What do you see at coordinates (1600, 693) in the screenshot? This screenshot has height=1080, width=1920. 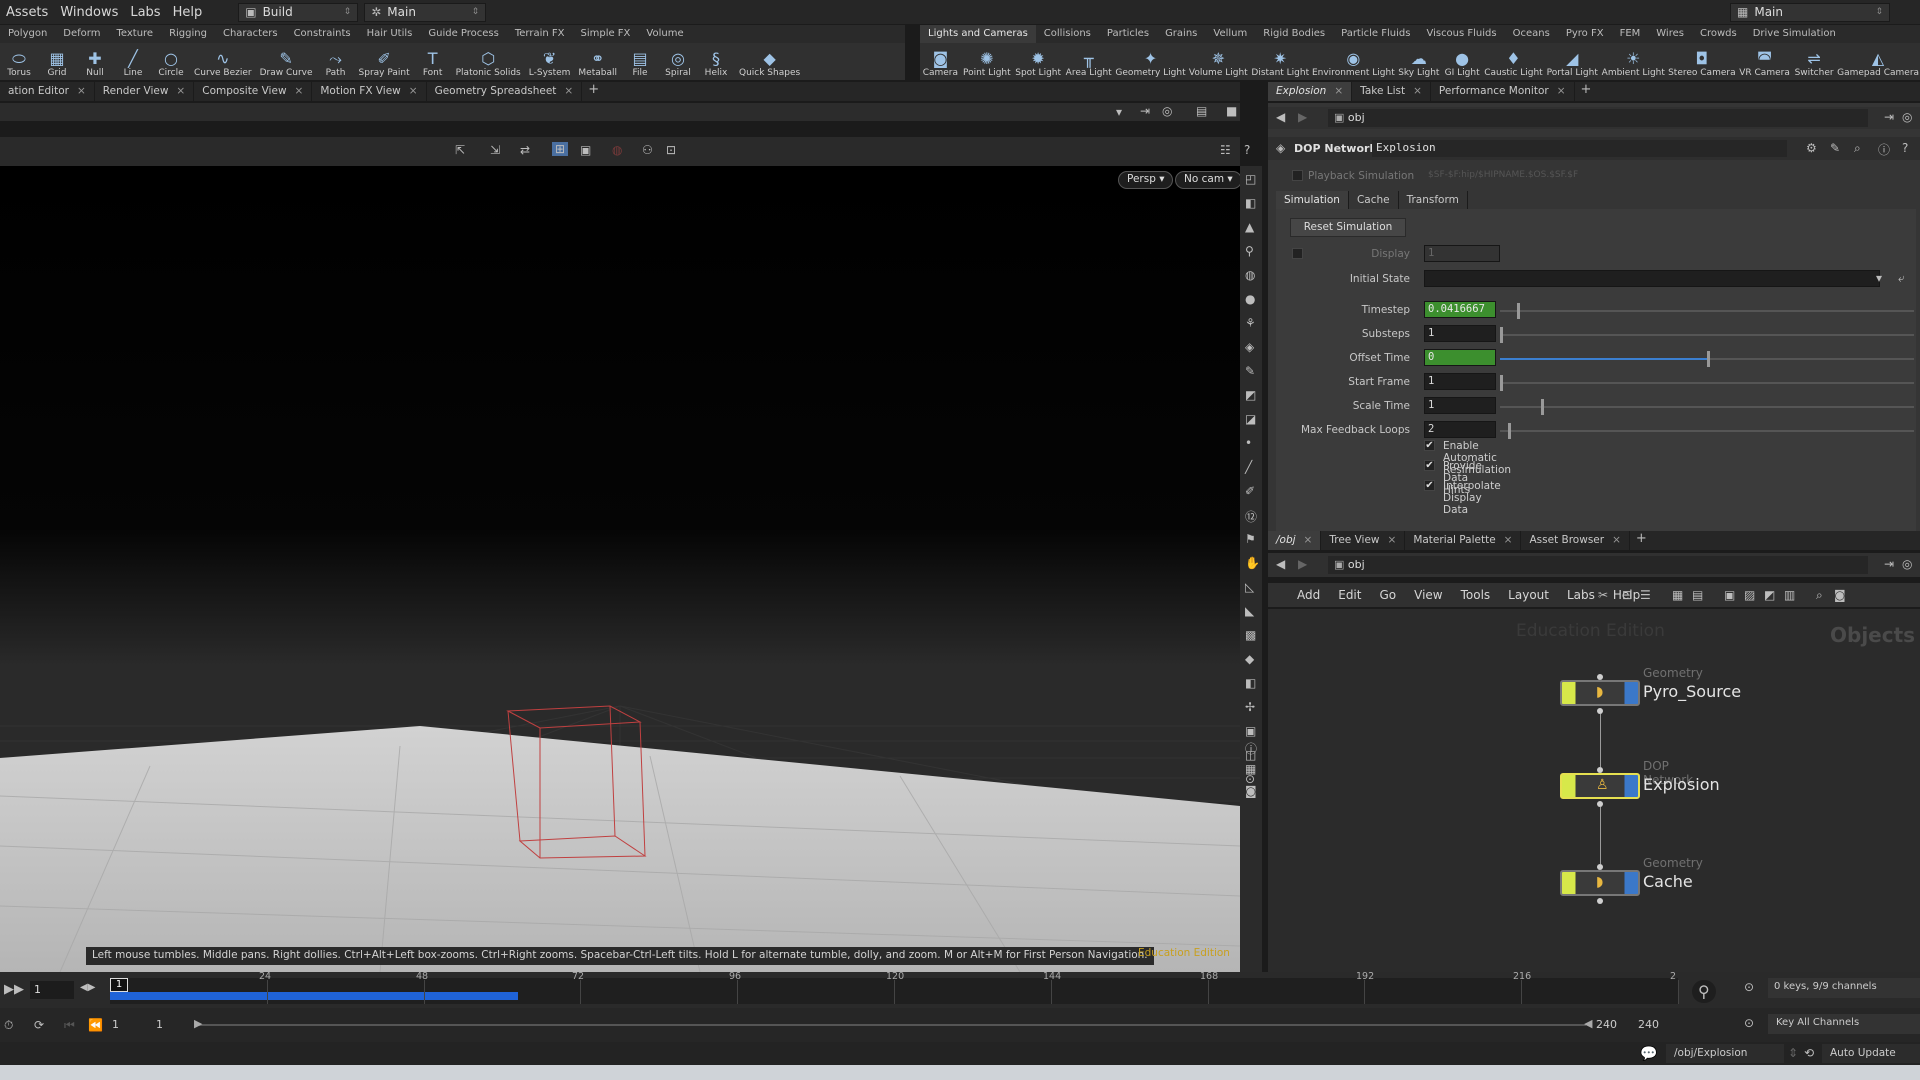 I see `node-pyro-source: ◗` at bounding box center [1600, 693].